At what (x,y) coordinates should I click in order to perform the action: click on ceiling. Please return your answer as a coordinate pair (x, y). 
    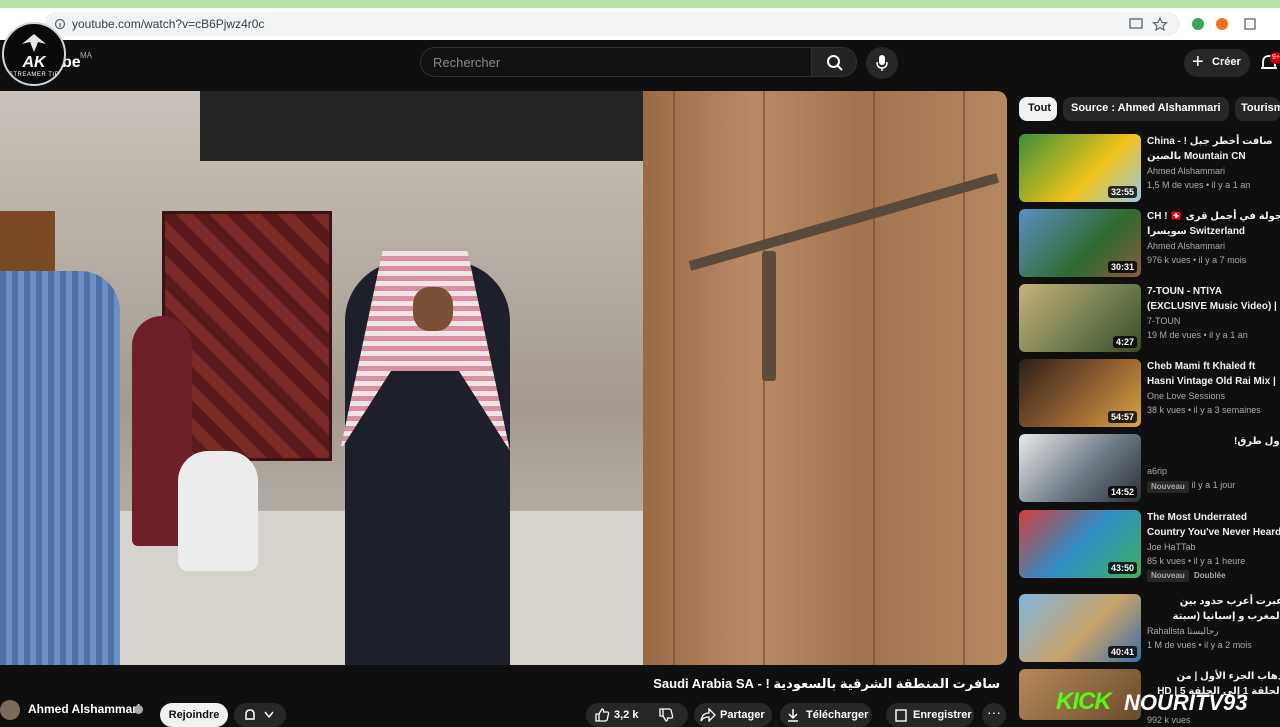
    Looking at the image, I should click on (421, 126).